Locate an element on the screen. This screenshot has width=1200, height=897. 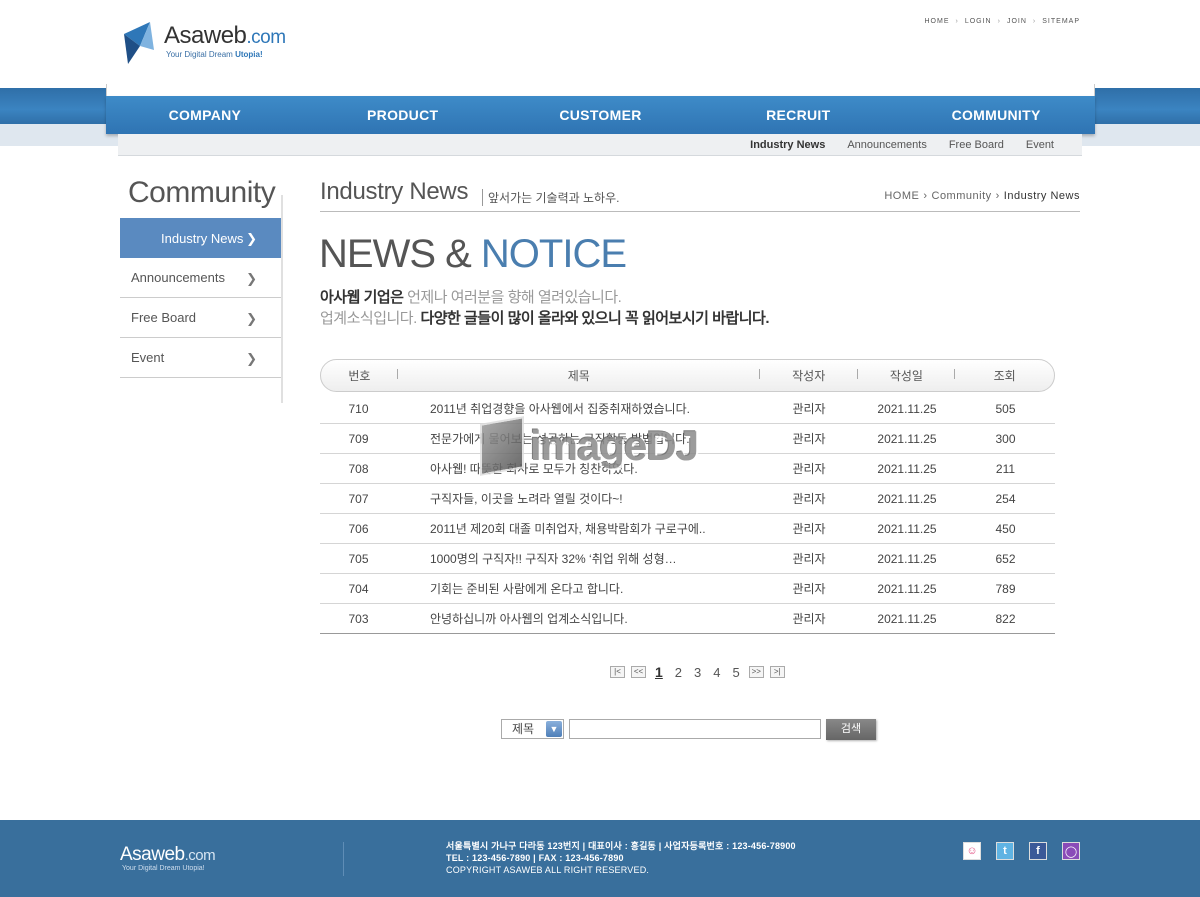
footer-divider is located at coordinates (343, 859).